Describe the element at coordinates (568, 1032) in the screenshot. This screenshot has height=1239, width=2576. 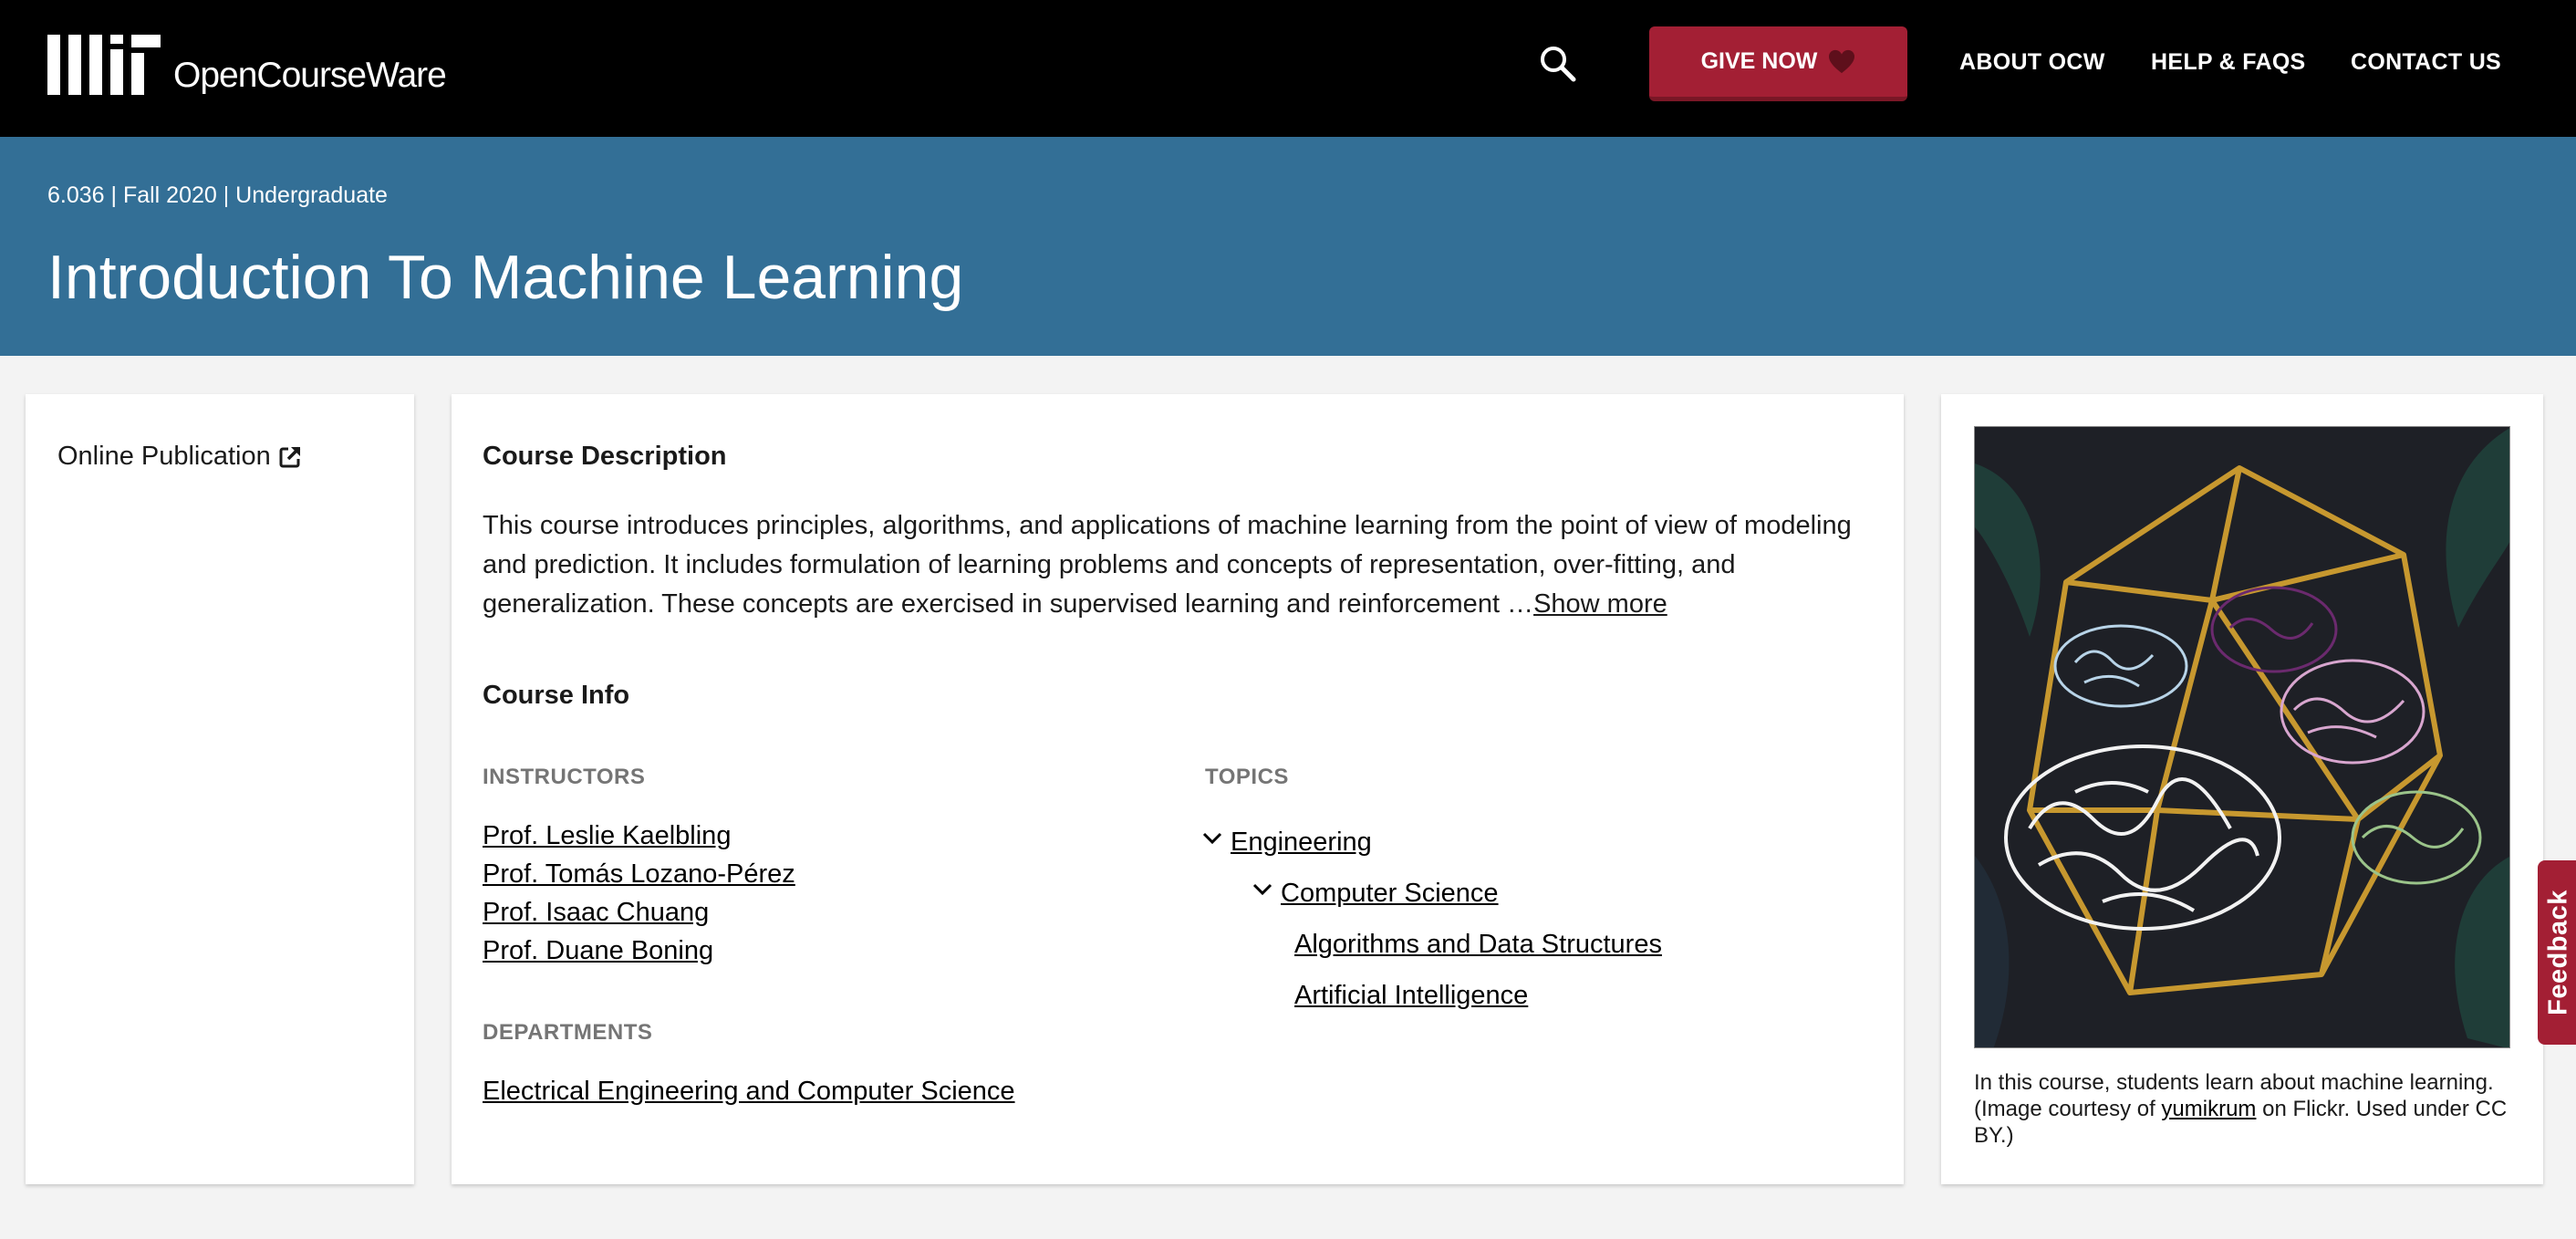
I see `departments-label: DEPARTMENTS` at that location.